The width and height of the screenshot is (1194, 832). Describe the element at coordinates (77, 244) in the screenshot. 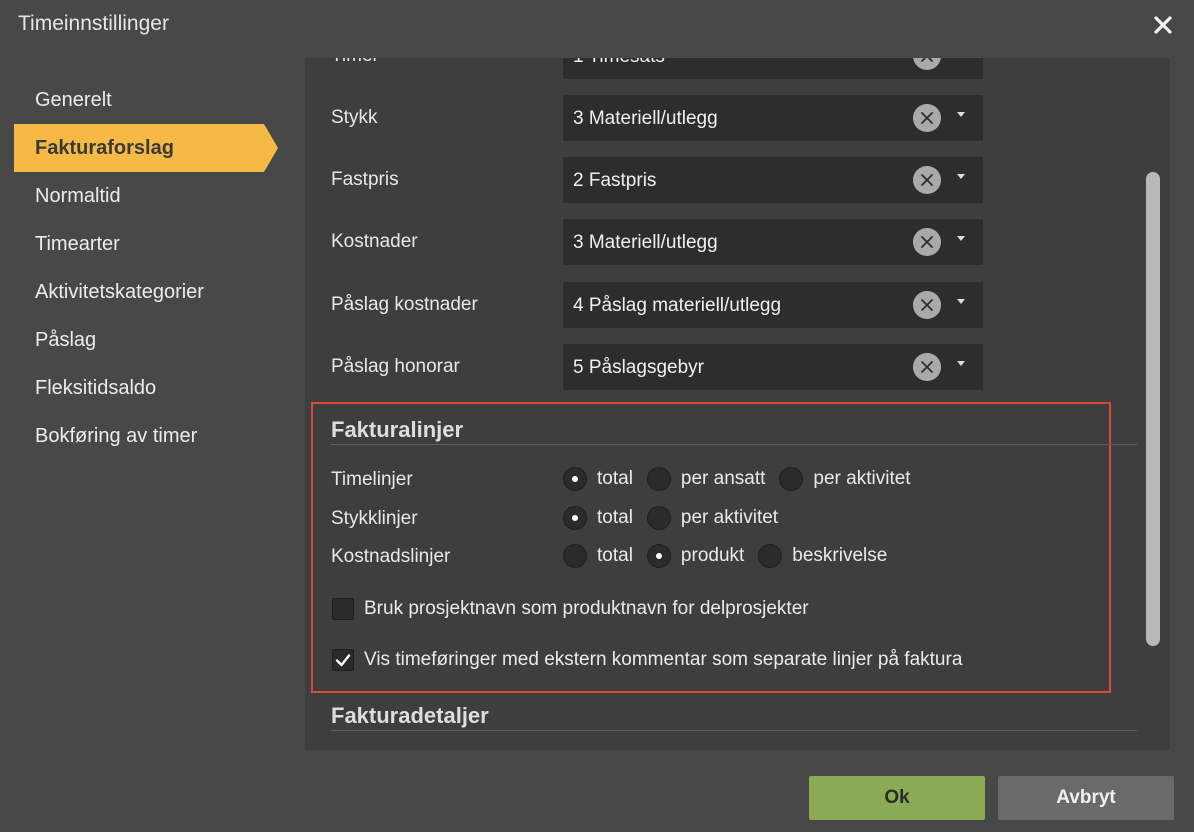

I see `sidebar-item-label: Timearter` at that location.